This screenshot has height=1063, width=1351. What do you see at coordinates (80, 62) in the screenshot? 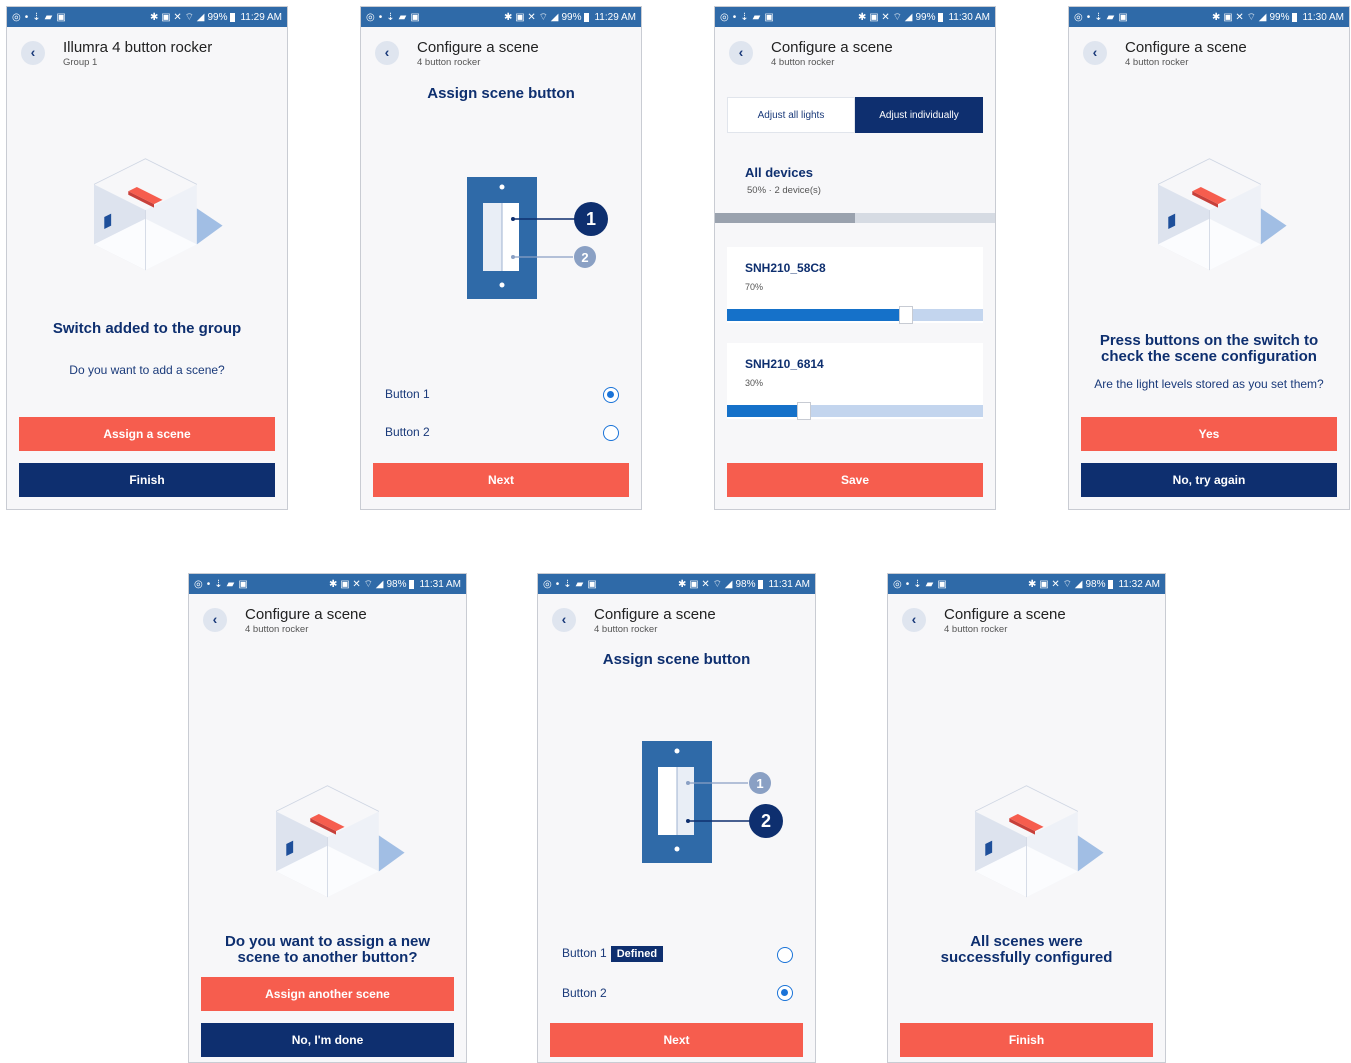
I see `page-subtitle: Group 1` at bounding box center [80, 62].